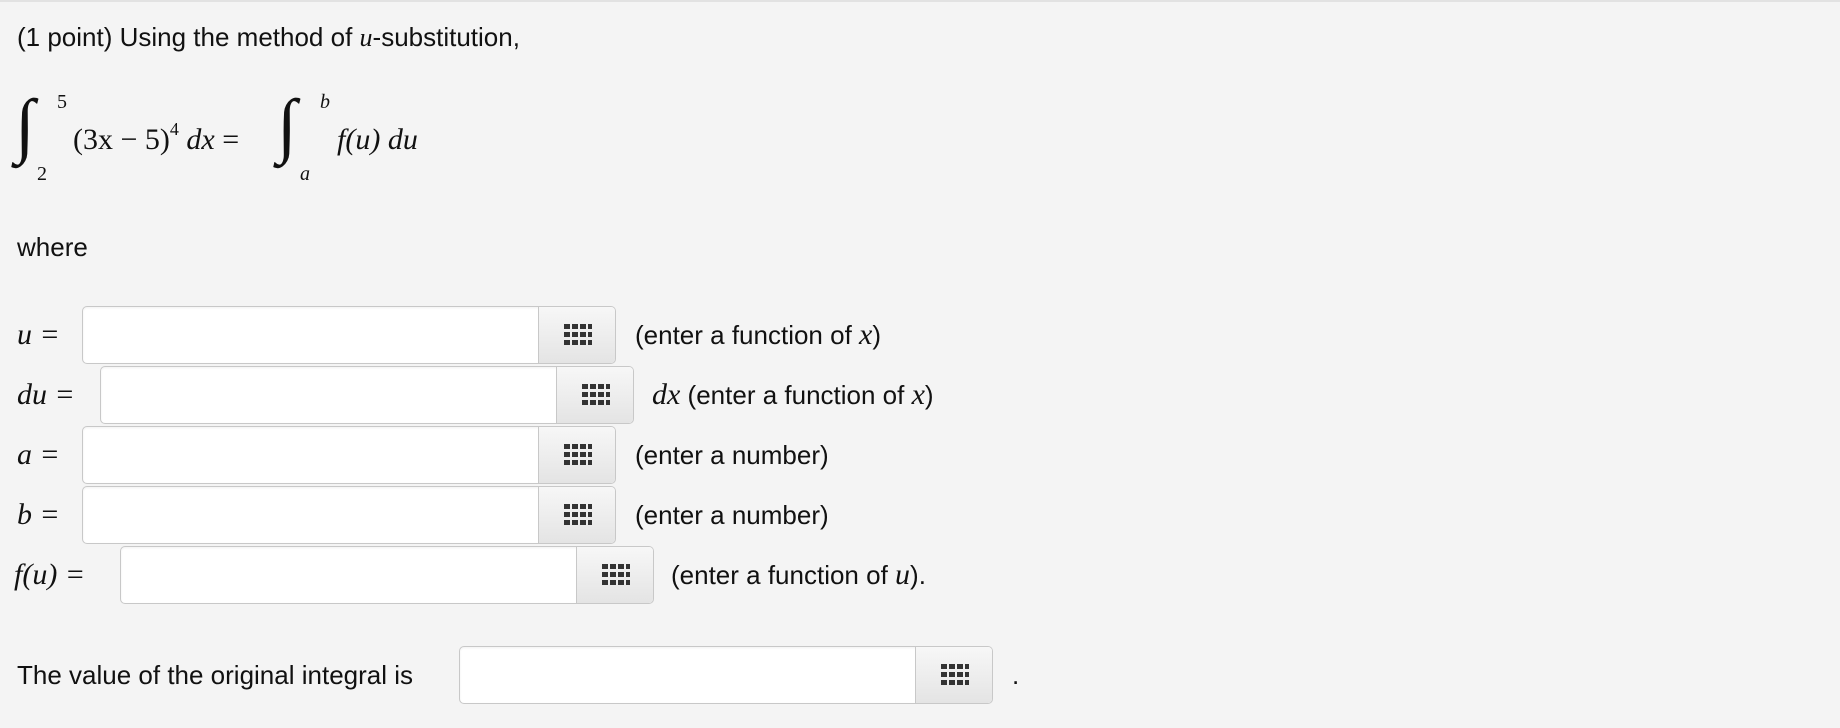 This screenshot has height=728, width=1840. I want to click on b-answer-box, so click(349, 515).